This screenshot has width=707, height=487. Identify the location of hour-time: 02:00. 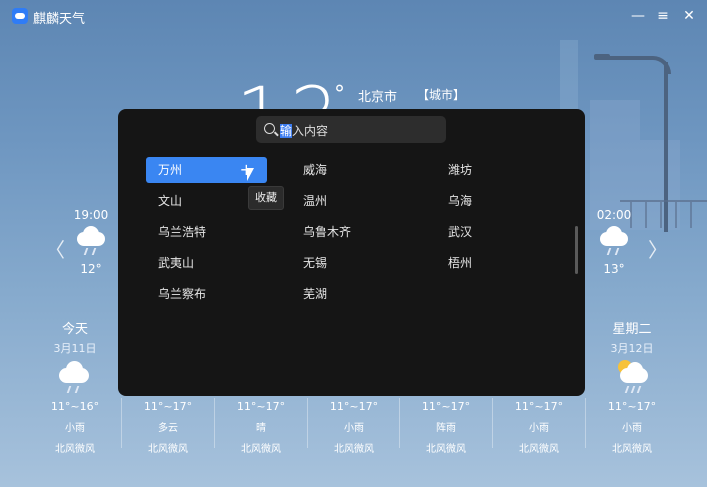
(614, 215).